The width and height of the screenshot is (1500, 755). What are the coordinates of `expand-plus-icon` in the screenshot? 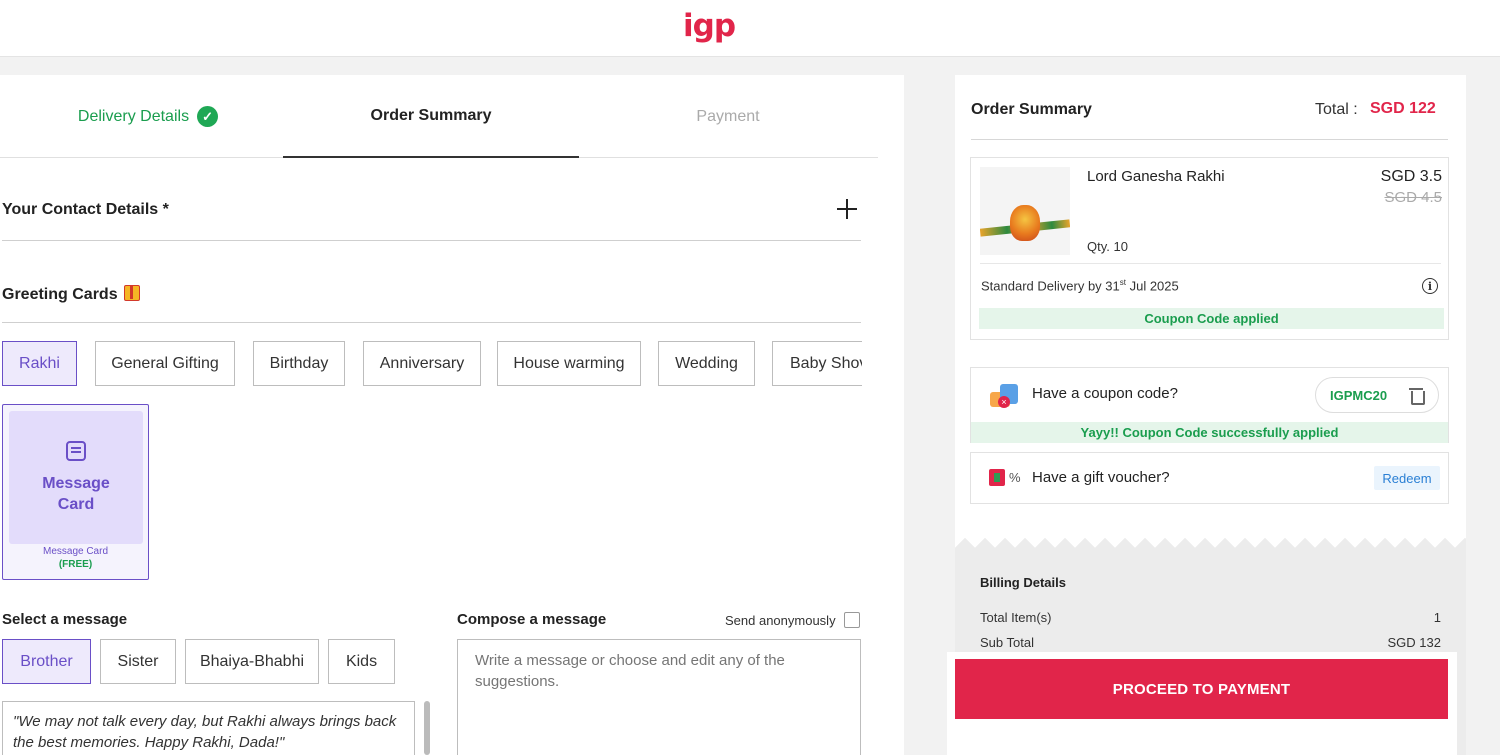 It's located at (847, 209).